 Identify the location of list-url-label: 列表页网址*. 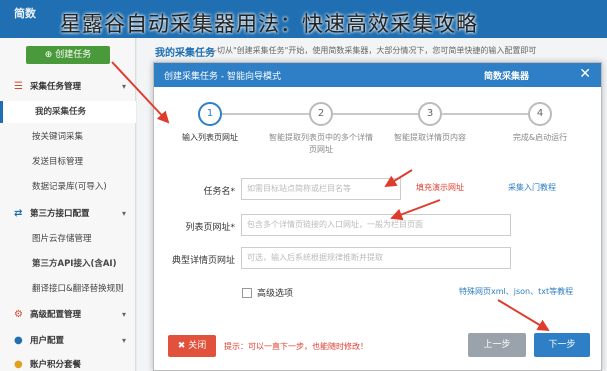
(210, 228).